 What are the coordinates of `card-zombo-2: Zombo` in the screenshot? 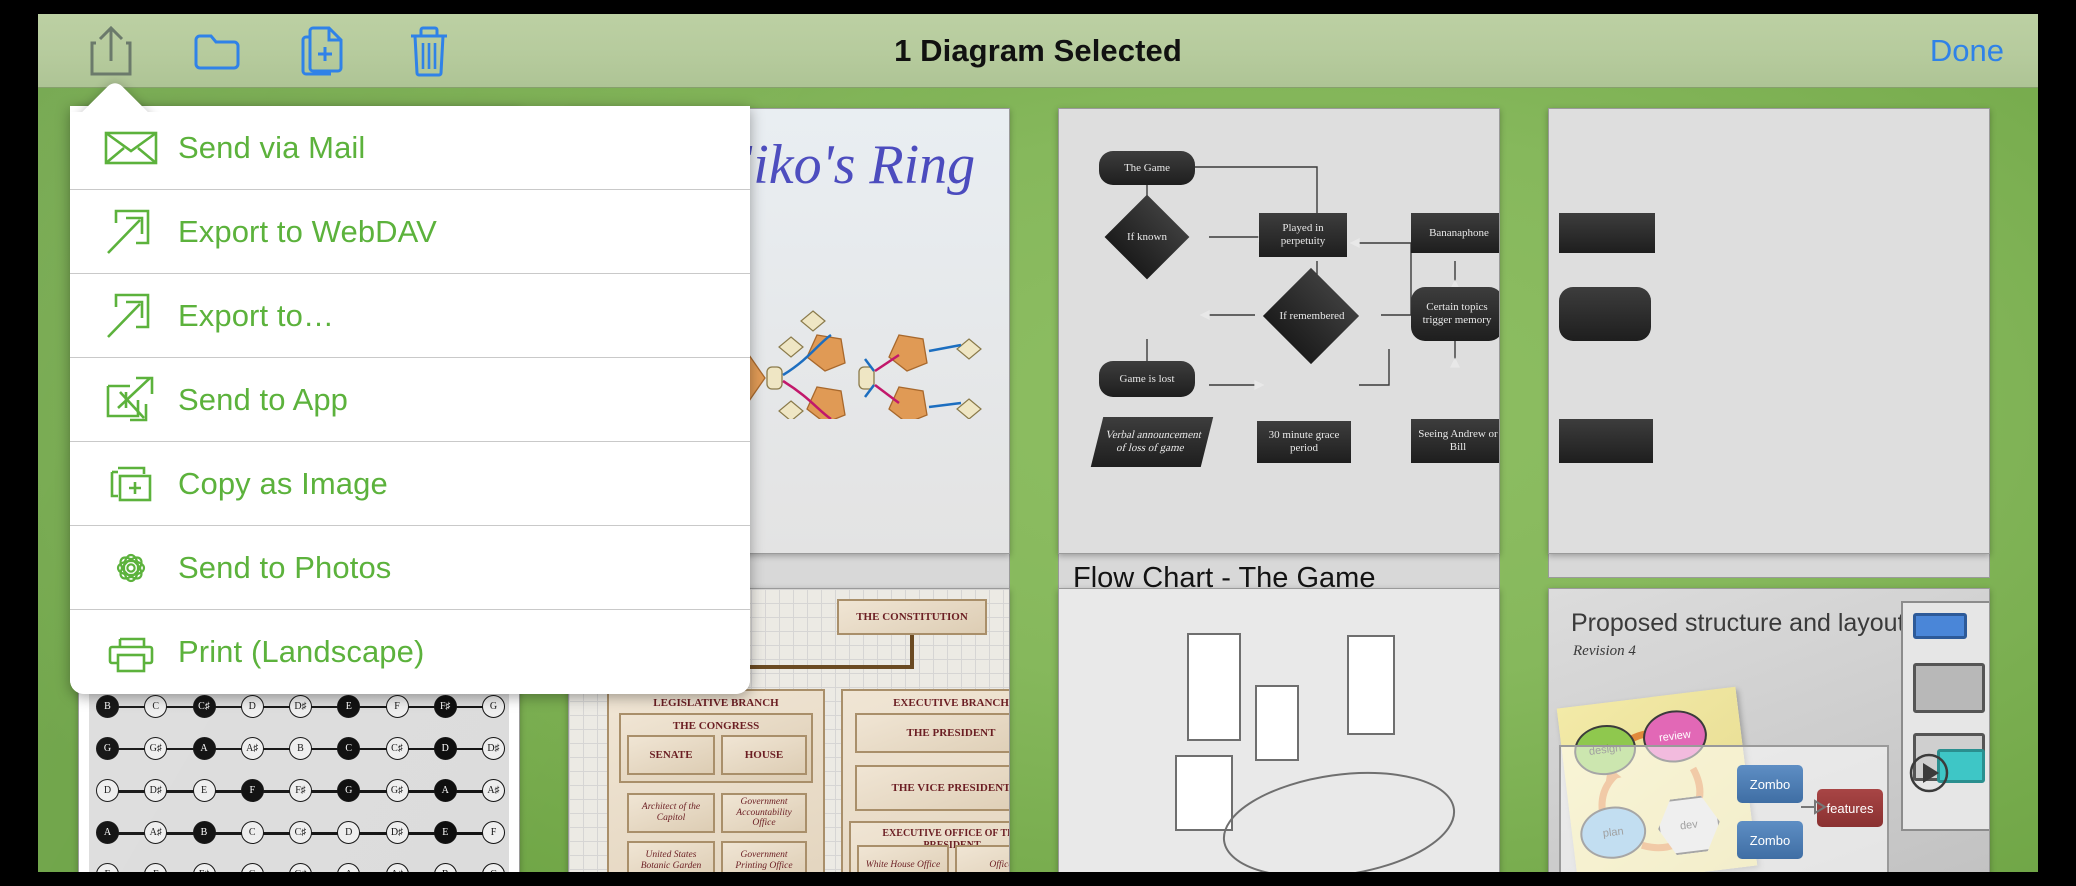 It's located at (1770, 840).